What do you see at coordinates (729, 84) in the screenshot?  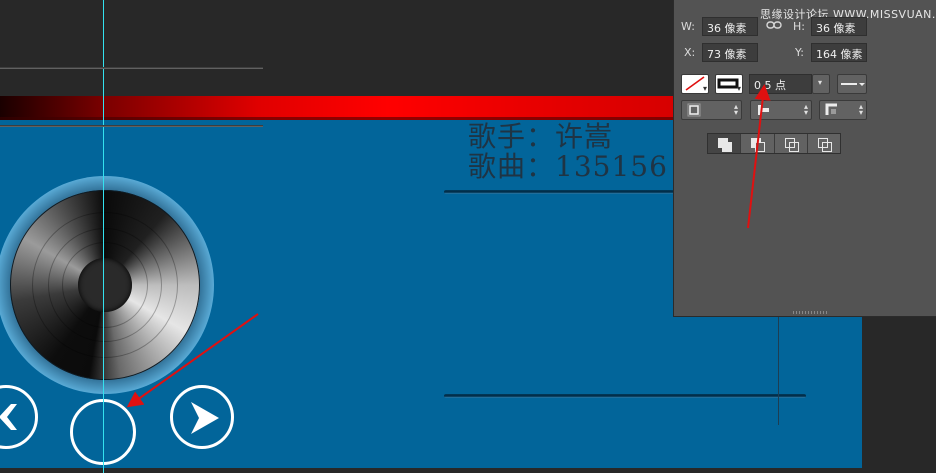 I see `stroke-swatch: ▾` at bounding box center [729, 84].